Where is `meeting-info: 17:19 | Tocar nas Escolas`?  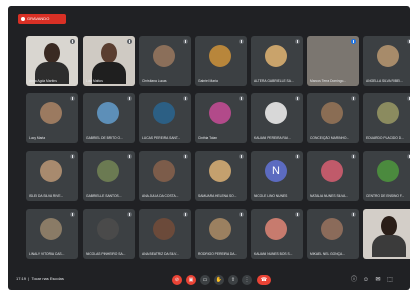
meeting-info: 17:19 | Tocar nas Escolas is located at coordinates (40, 278).